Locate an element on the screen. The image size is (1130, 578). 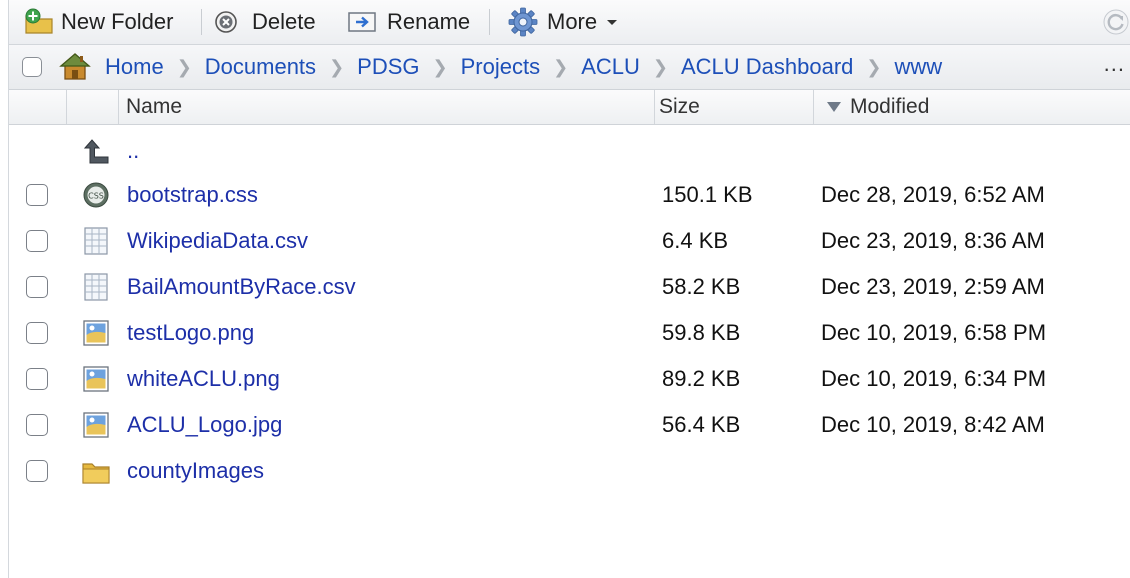
new-folder-icon is located at coordinates (39, 21).